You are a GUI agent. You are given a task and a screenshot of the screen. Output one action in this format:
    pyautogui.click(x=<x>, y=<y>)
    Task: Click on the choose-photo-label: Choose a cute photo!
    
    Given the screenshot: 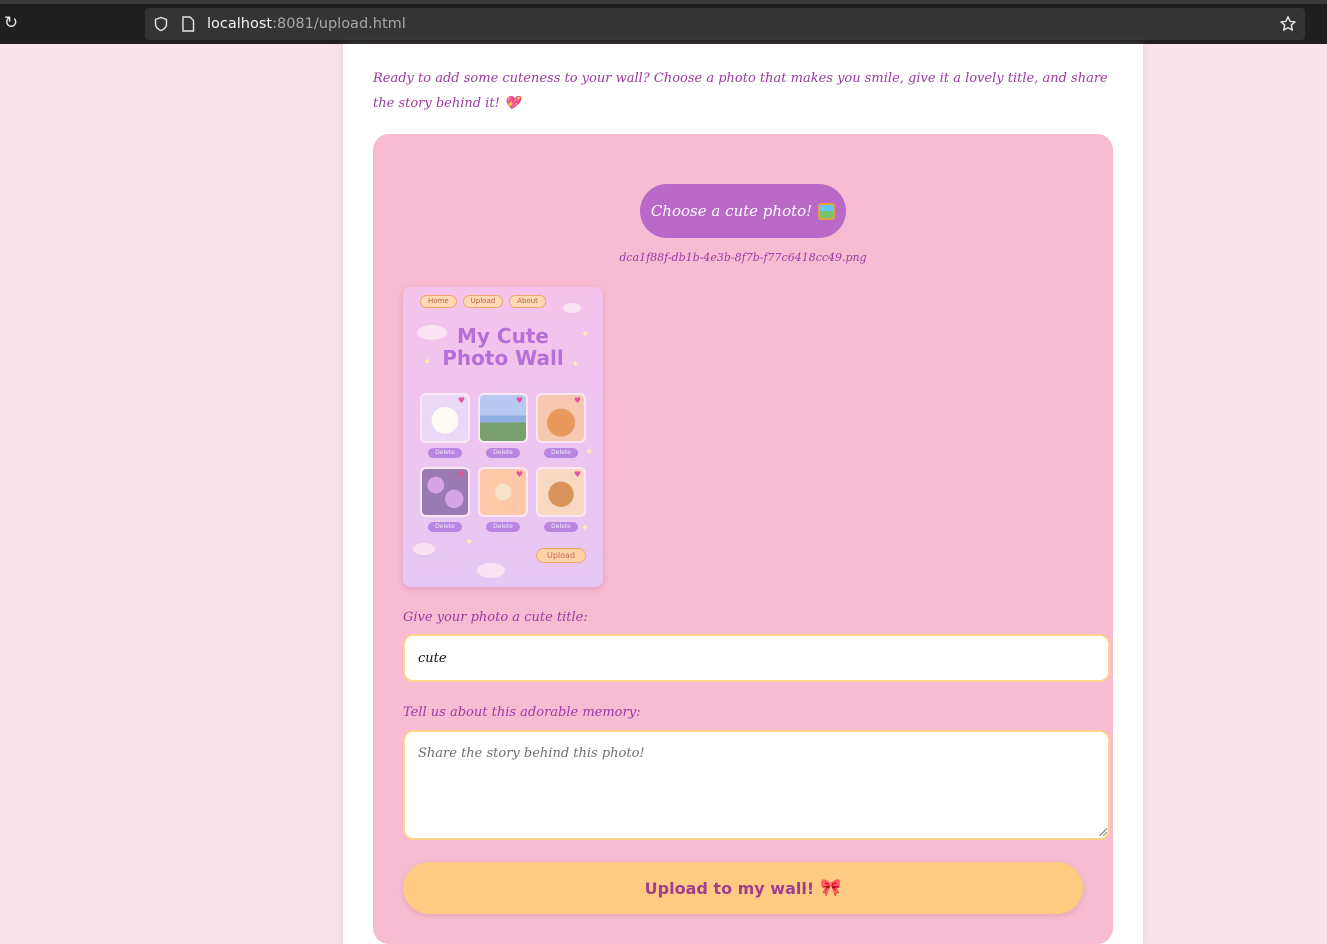 What is the action you would take?
    pyautogui.click(x=731, y=211)
    